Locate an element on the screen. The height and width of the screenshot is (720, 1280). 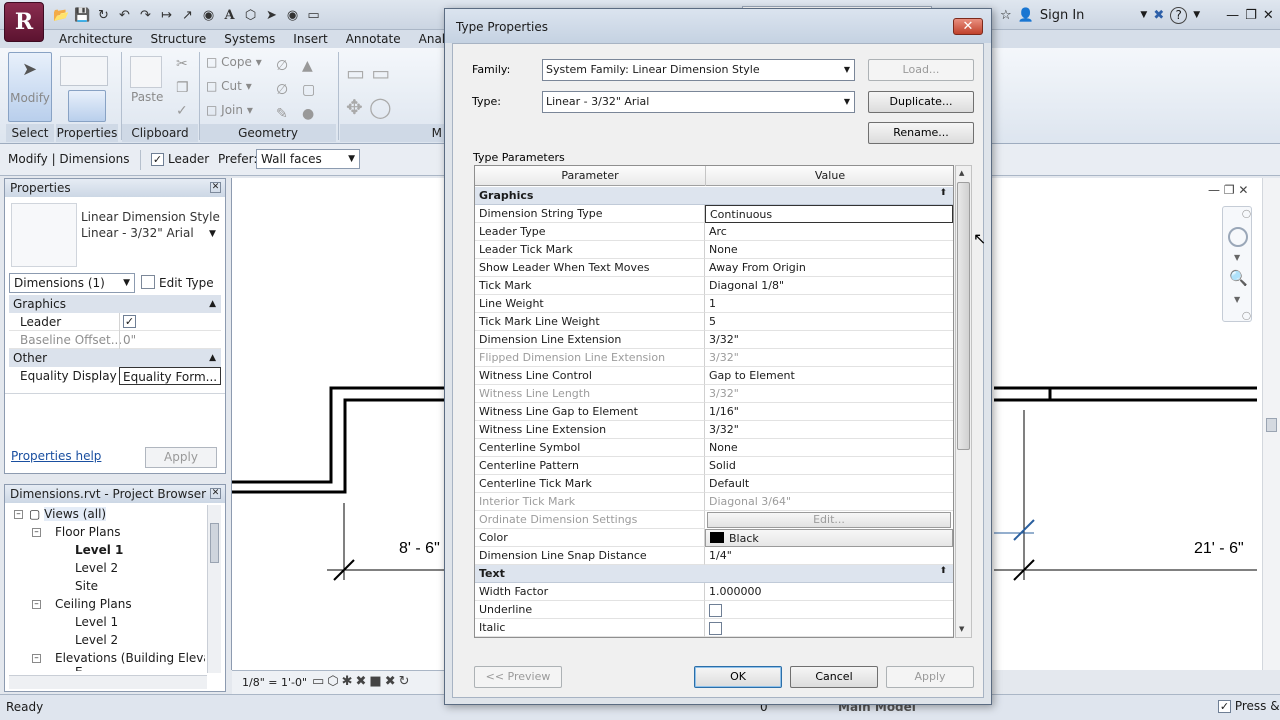
undo-icon: ↶ is located at coordinates (124, 15).